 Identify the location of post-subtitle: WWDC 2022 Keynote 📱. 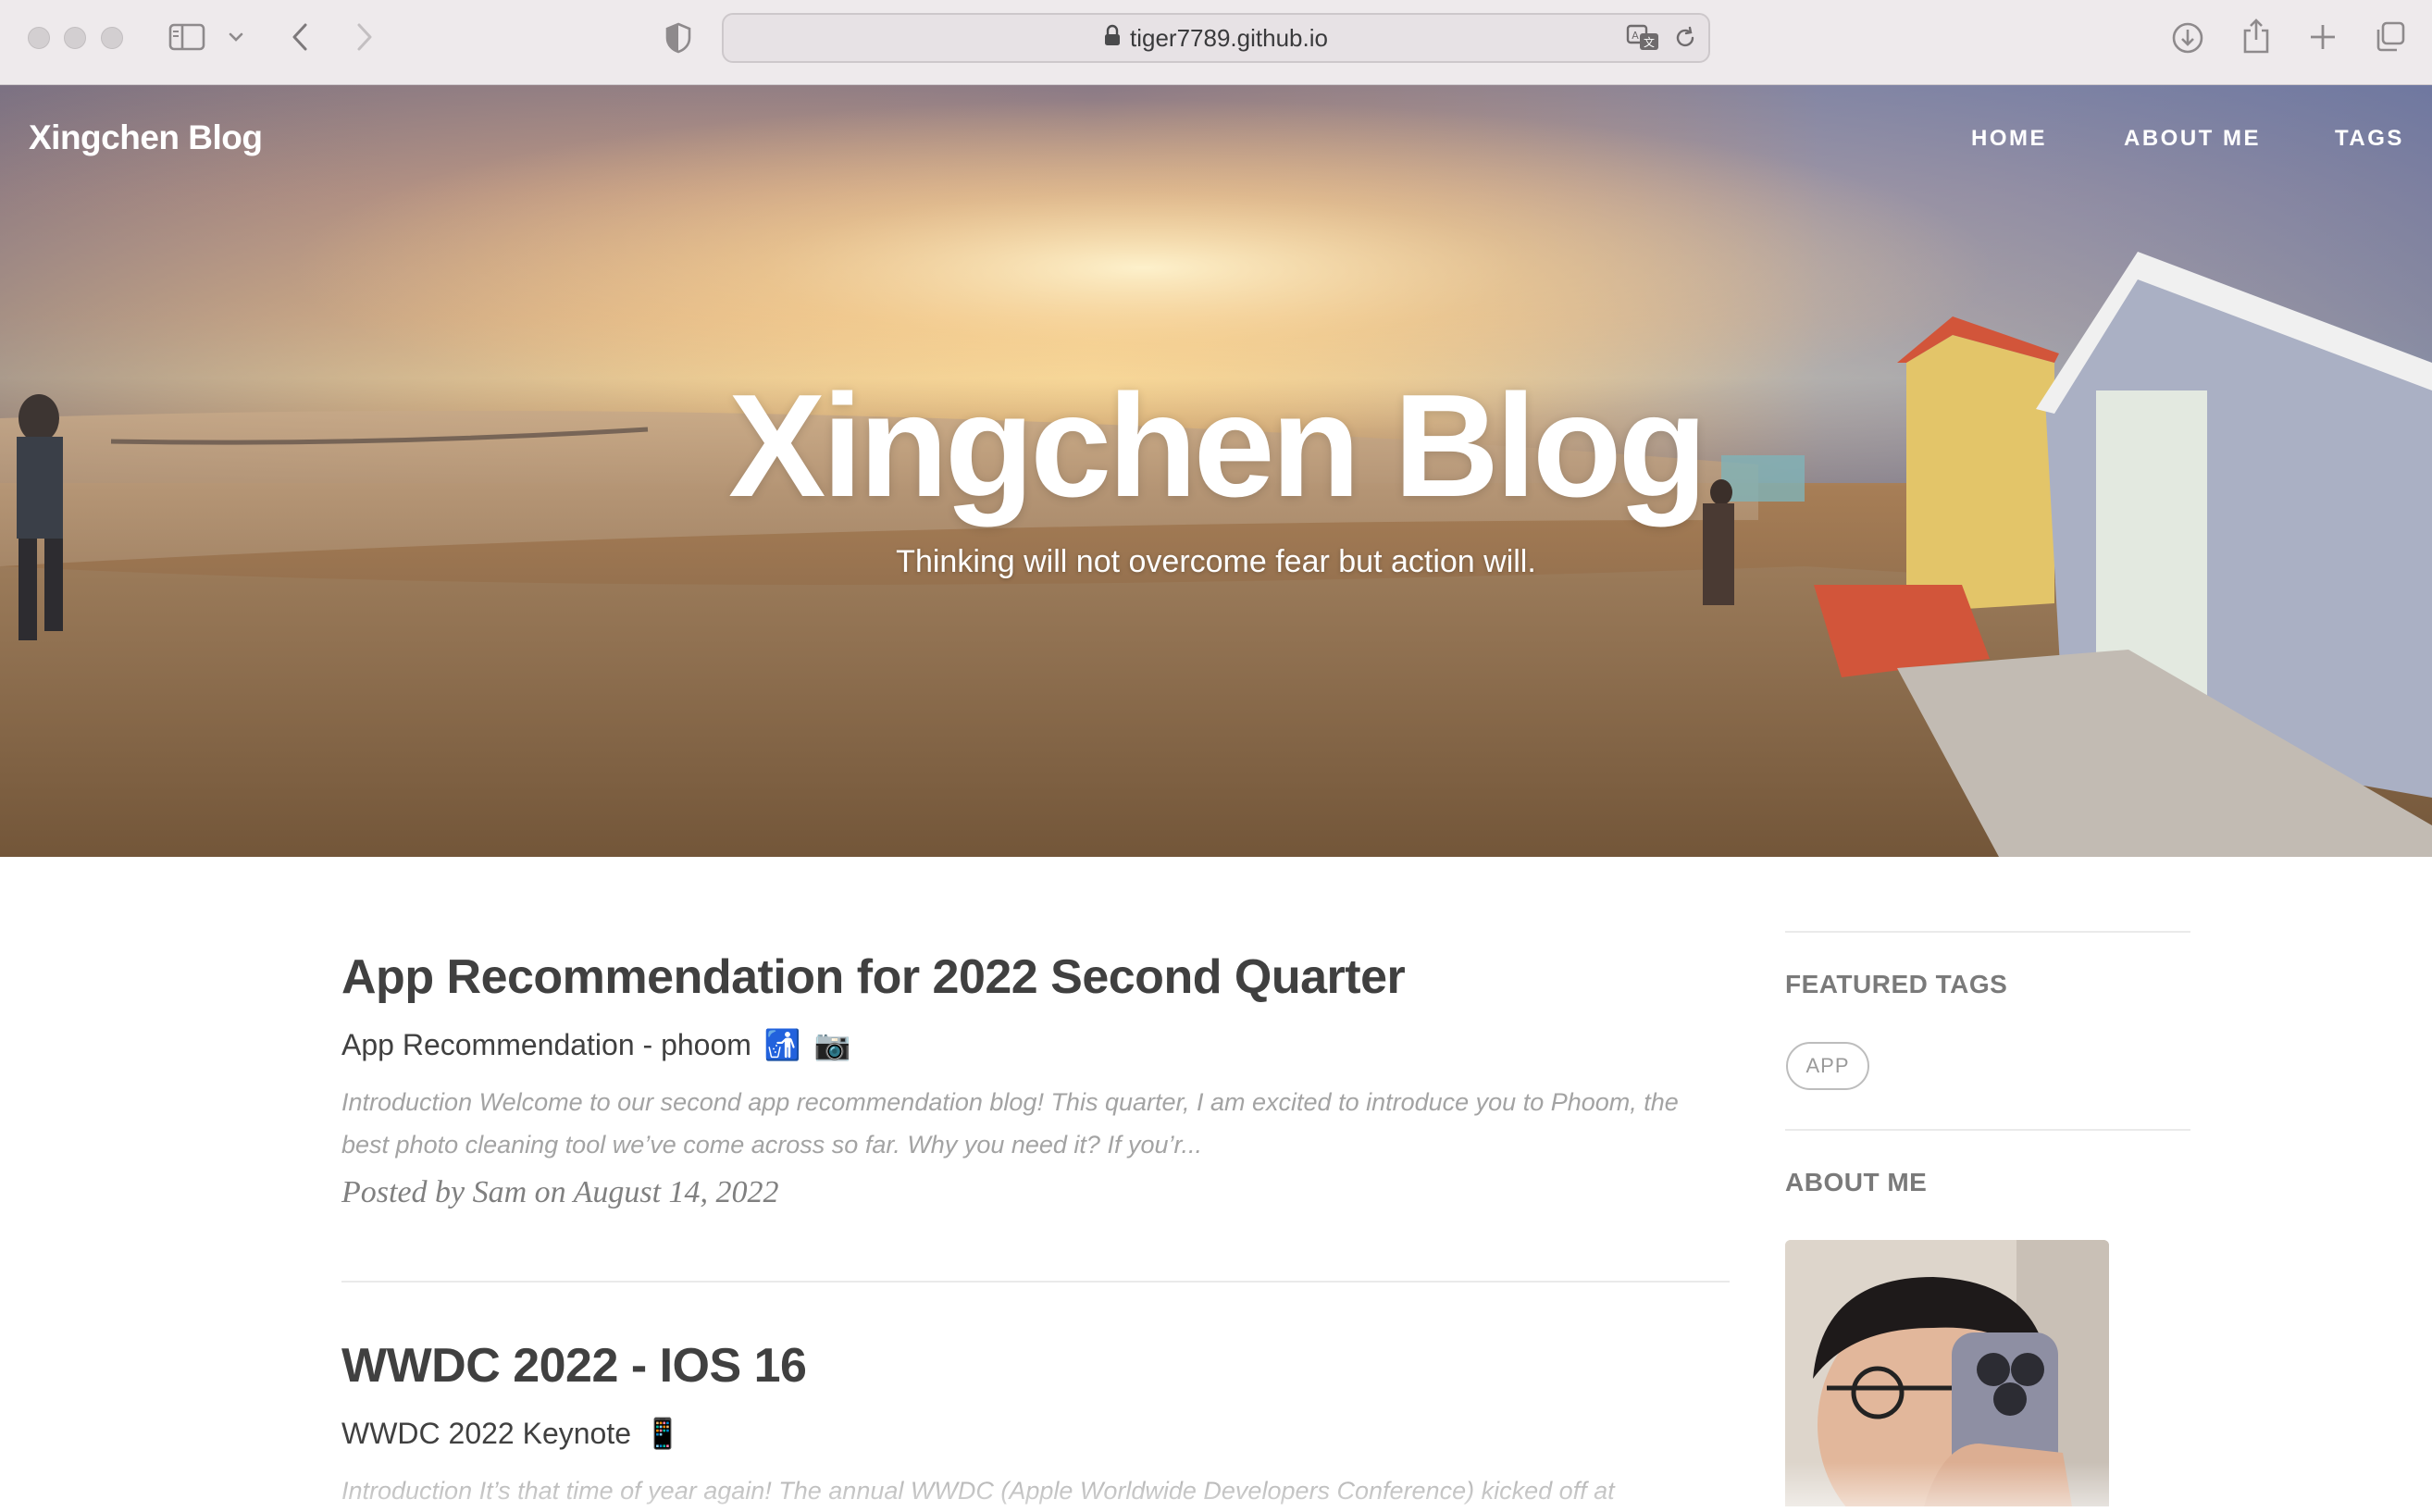
(1035, 1433).